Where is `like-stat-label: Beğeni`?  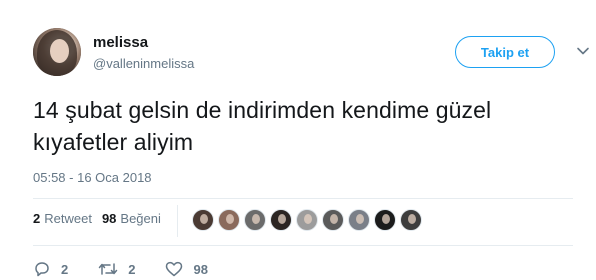
like-stat-label: Beğeni is located at coordinates (140, 218).